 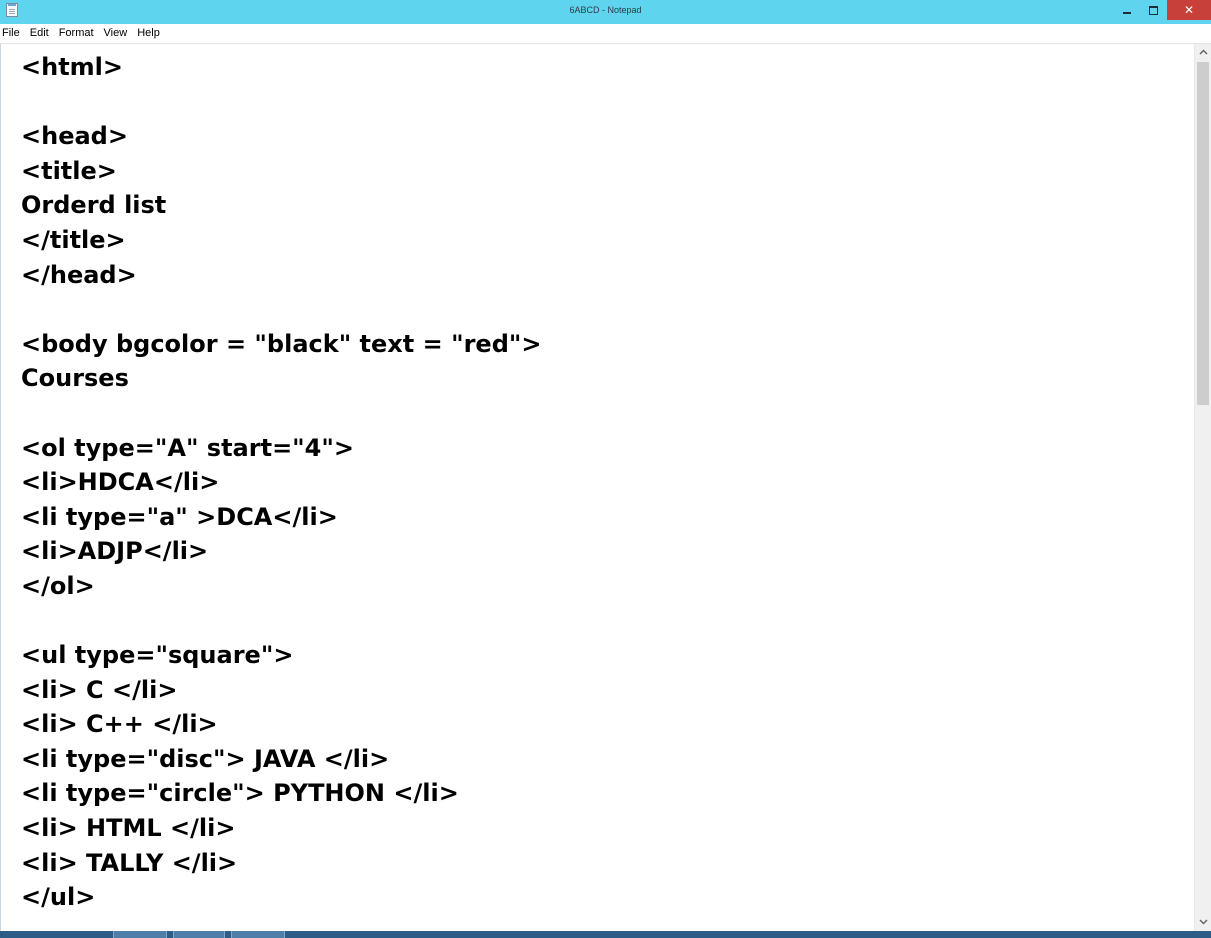 I want to click on text-line: <ul type="square">, so click(x=157, y=655).